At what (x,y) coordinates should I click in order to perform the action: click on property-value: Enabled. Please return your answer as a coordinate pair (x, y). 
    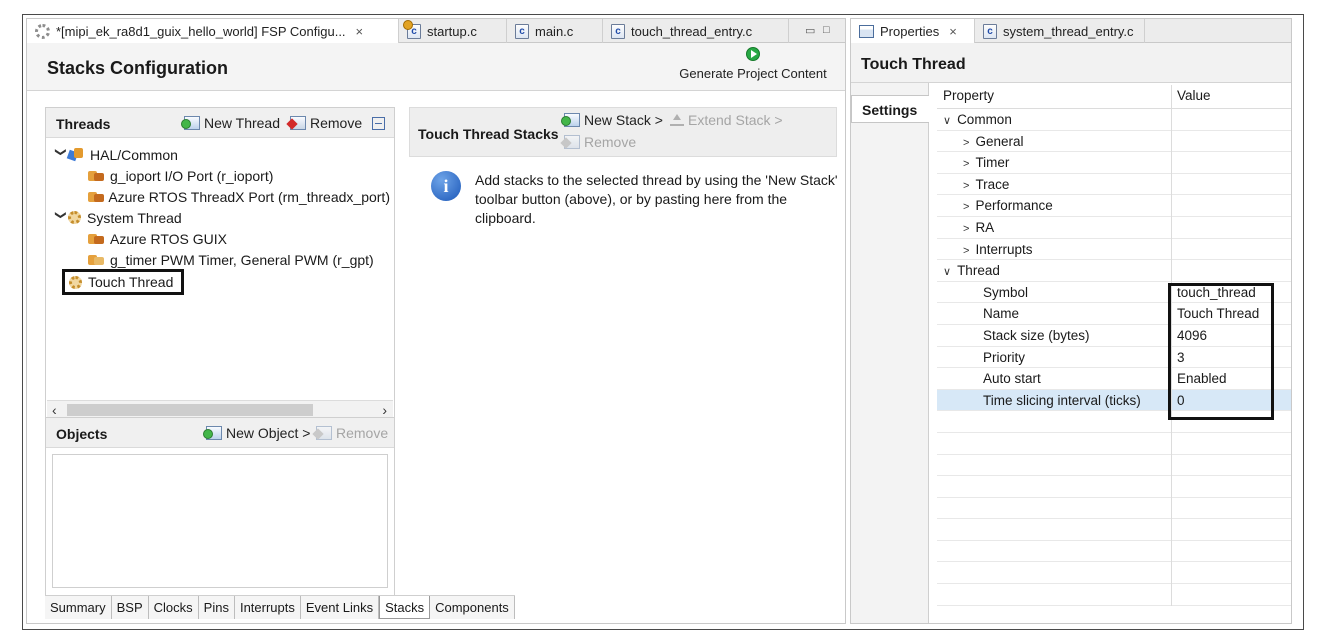
    Looking at the image, I should click on (1202, 378).